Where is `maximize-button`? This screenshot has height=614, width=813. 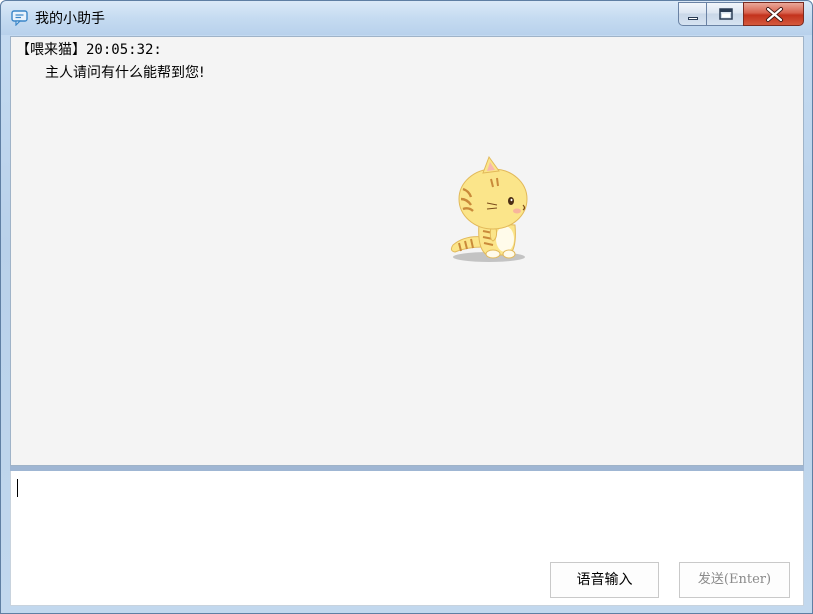 maximize-button is located at coordinates (725, 14).